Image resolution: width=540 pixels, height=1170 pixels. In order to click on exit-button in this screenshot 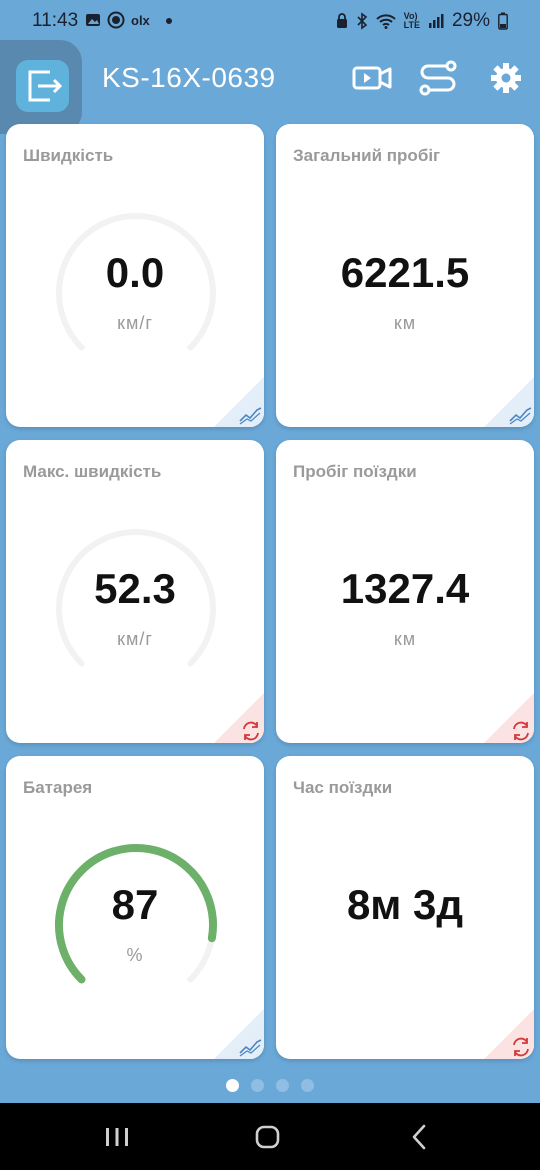, I will do `click(42, 86)`.